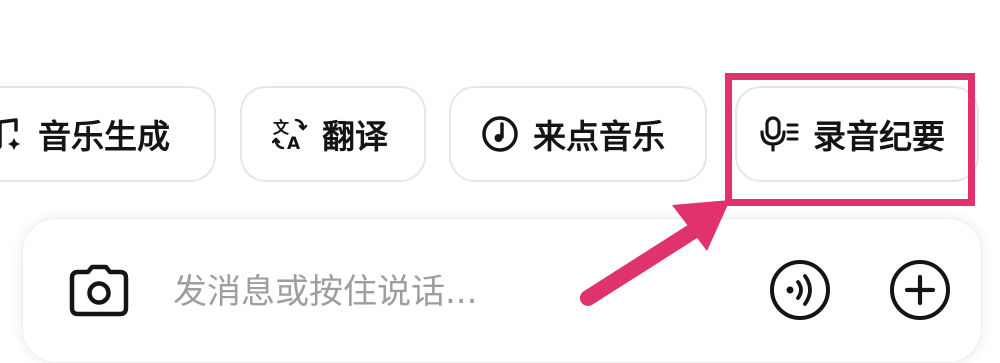 The image size is (1000, 363). I want to click on chip-label: 音乐生成, so click(104, 136).